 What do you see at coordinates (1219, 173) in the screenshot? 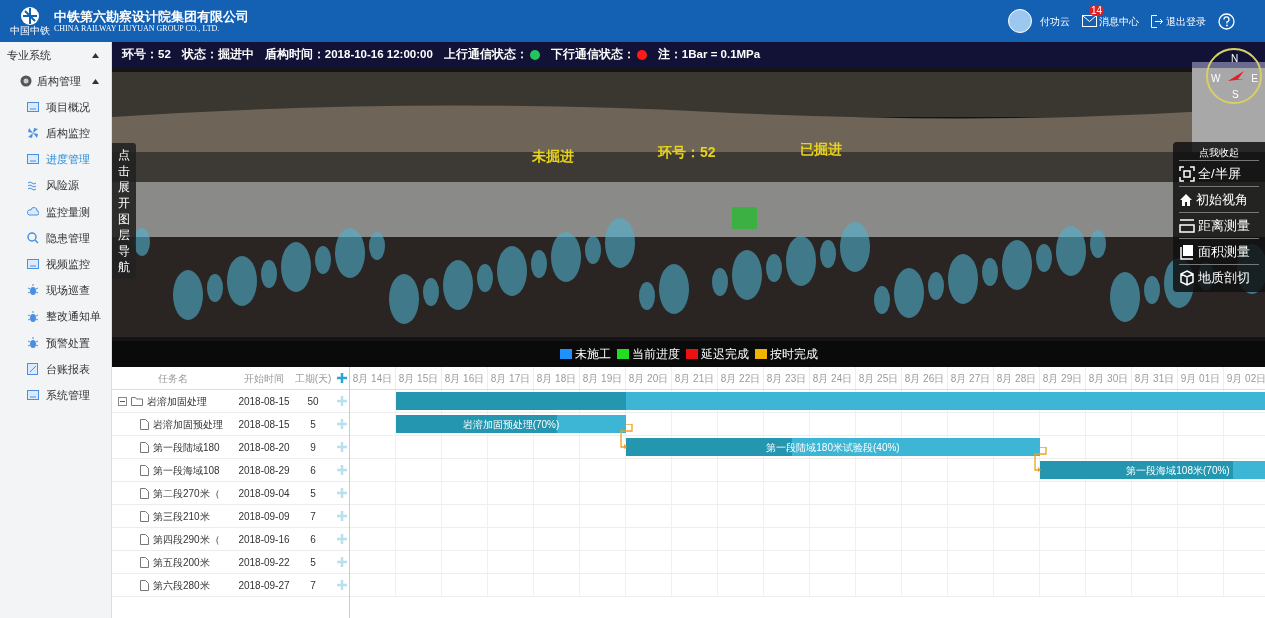
I see `tool-button: 全/半屏` at bounding box center [1219, 173].